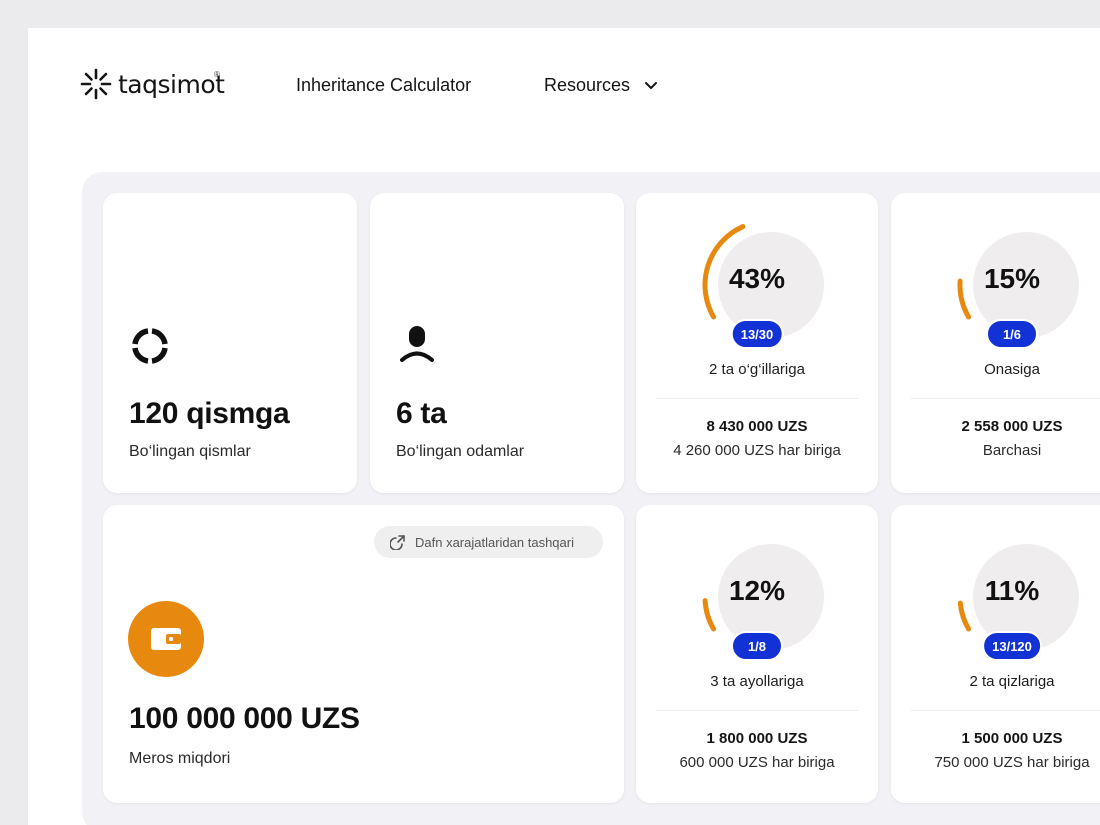  Describe the element at coordinates (757, 590) in the screenshot. I see `share-percent: 12%` at that location.